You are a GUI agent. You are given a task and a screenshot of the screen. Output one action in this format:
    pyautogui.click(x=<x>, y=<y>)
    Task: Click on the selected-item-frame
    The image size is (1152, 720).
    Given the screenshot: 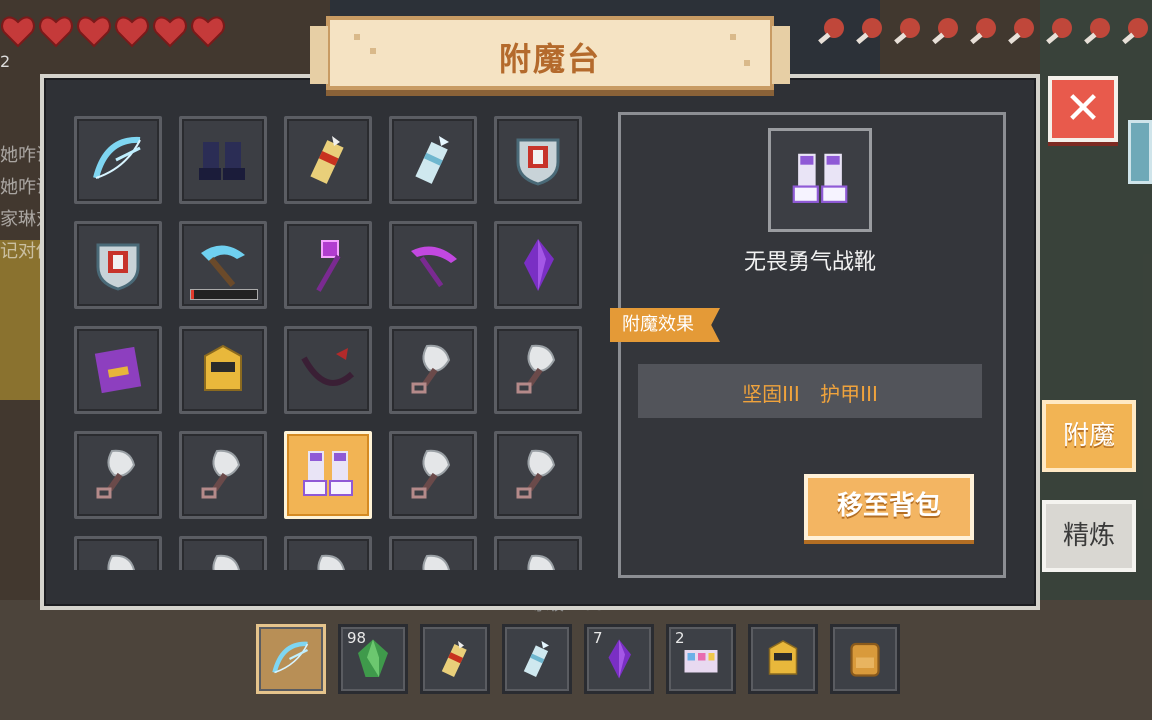 What is the action you would take?
    pyautogui.click(x=820, y=180)
    